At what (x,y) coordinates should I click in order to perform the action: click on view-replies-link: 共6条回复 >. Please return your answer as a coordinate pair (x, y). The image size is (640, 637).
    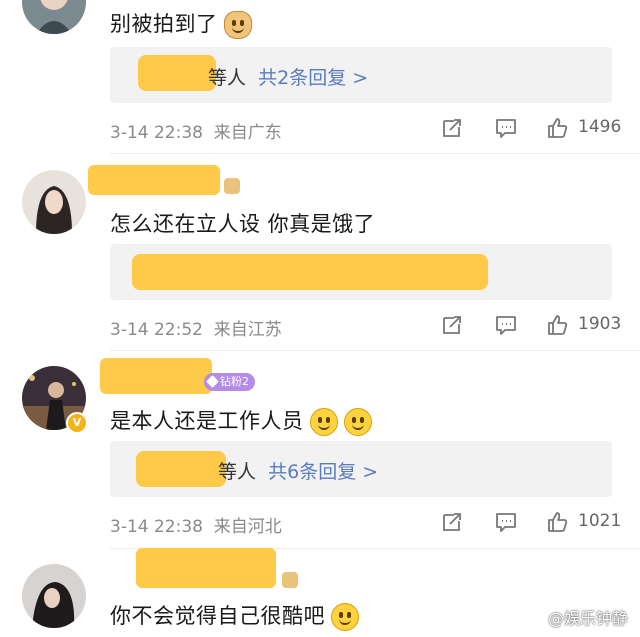
    Looking at the image, I should click on (323, 472).